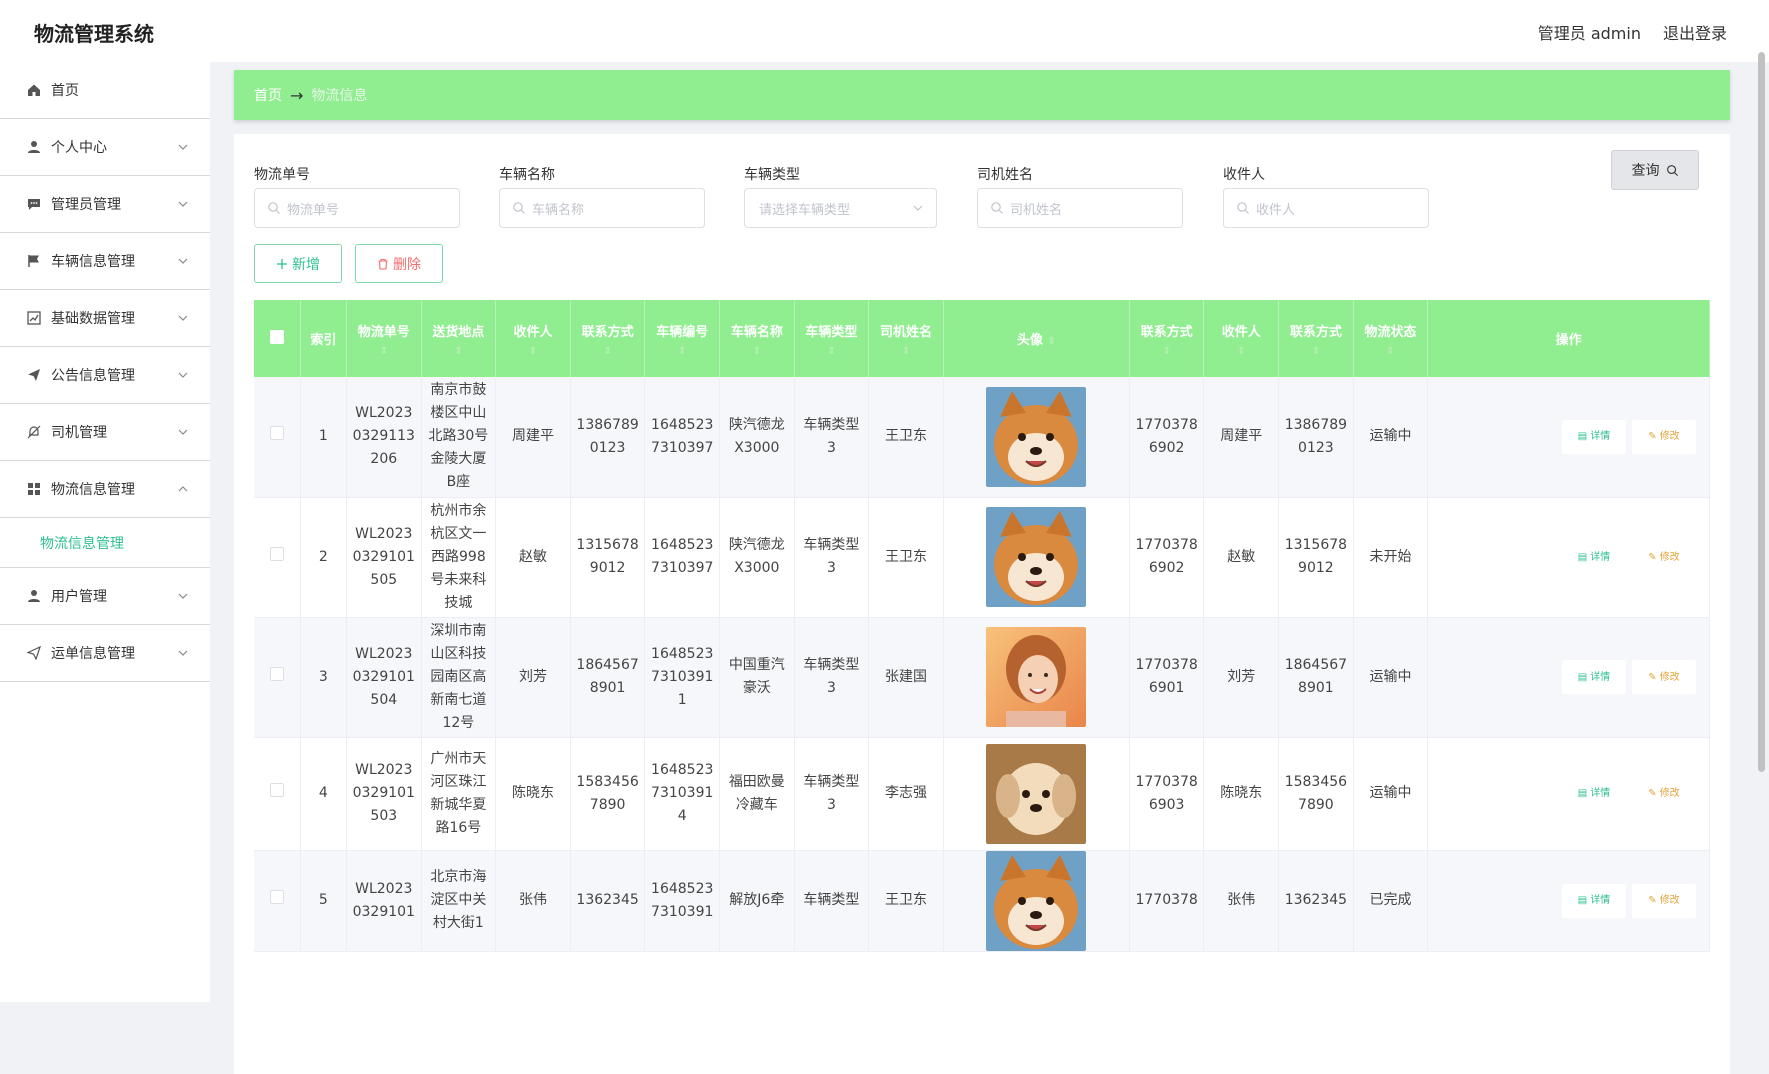  Describe the element at coordinates (1036, 677) in the screenshot. I see `avatar-image` at that location.